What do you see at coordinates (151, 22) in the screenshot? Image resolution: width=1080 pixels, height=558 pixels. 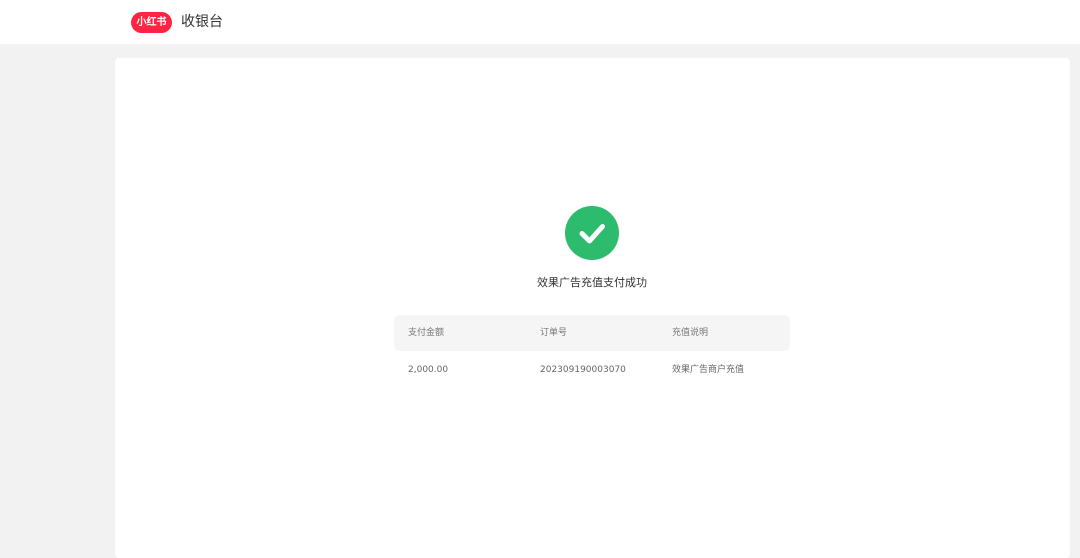 I see `xiaohongshu-logo: 小红书` at bounding box center [151, 22].